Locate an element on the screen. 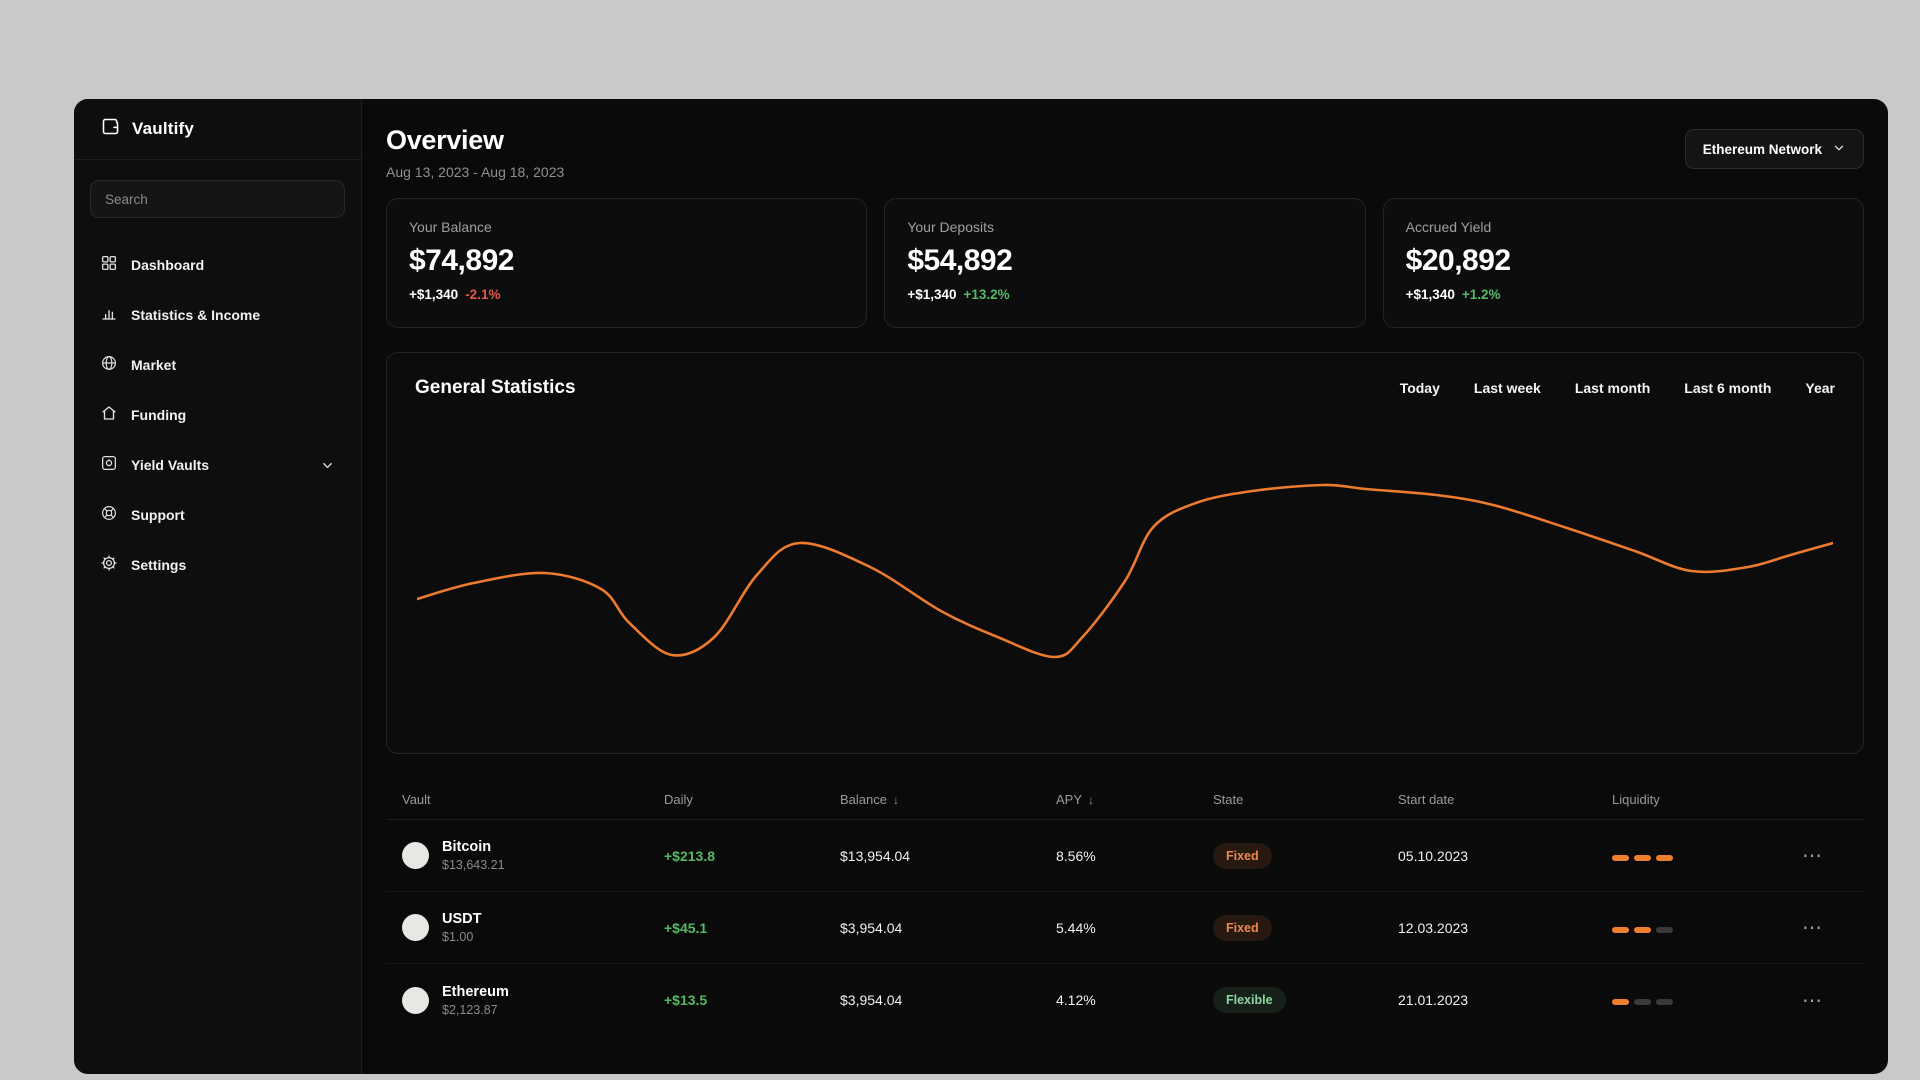 The height and width of the screenshot is (1080, 1920). sort-desc-icon: ↓ is located at coordinates (1091, 799).